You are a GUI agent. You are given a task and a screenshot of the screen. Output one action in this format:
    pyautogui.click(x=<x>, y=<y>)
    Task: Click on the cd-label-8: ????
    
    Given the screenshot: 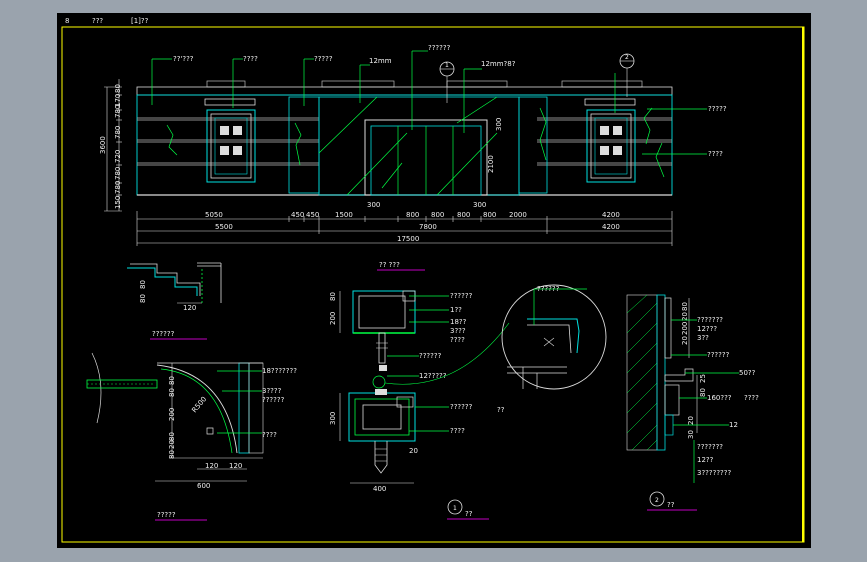 What is the action you would take?
    pyautogui.click(x=457, y=431)
    